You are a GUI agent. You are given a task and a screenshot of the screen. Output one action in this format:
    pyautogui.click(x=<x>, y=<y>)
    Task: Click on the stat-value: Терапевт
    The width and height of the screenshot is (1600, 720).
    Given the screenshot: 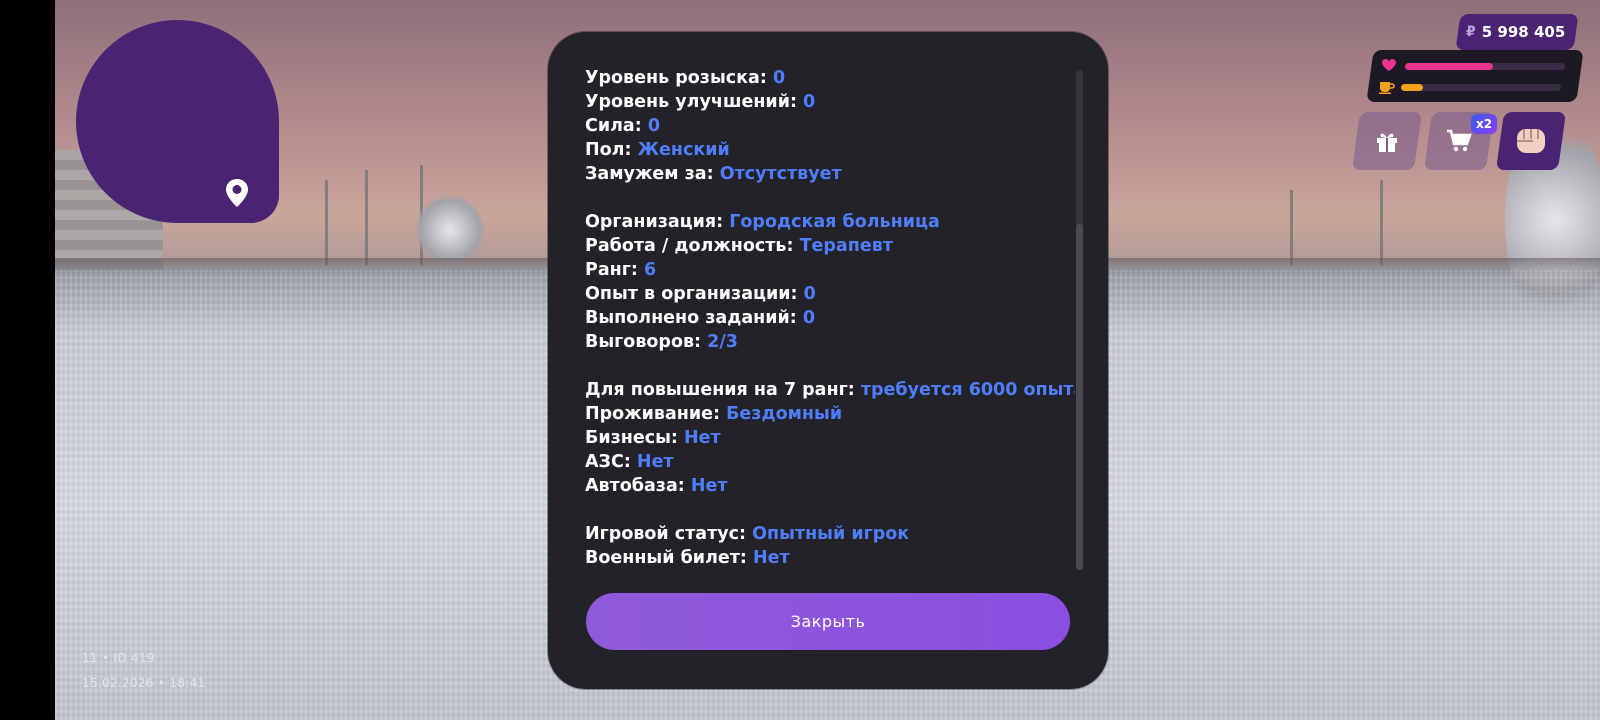 What is the action you would take?
    pyautogui.click(x=846, y=246)
    